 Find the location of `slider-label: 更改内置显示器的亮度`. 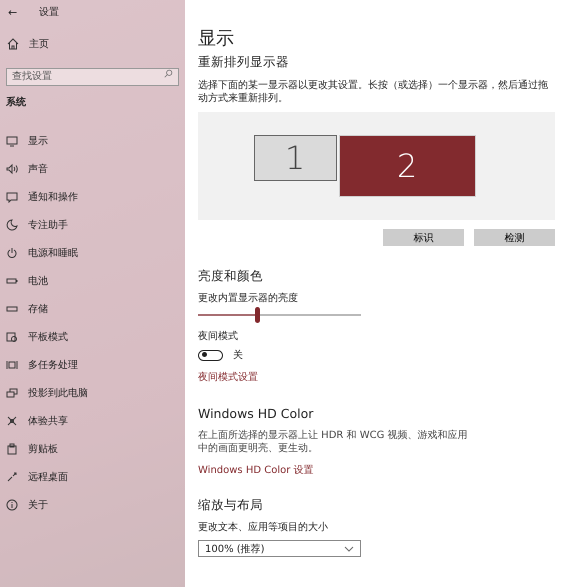

slider-label: 更改内置显示器的亮度 is located at coordinates (248, 298).